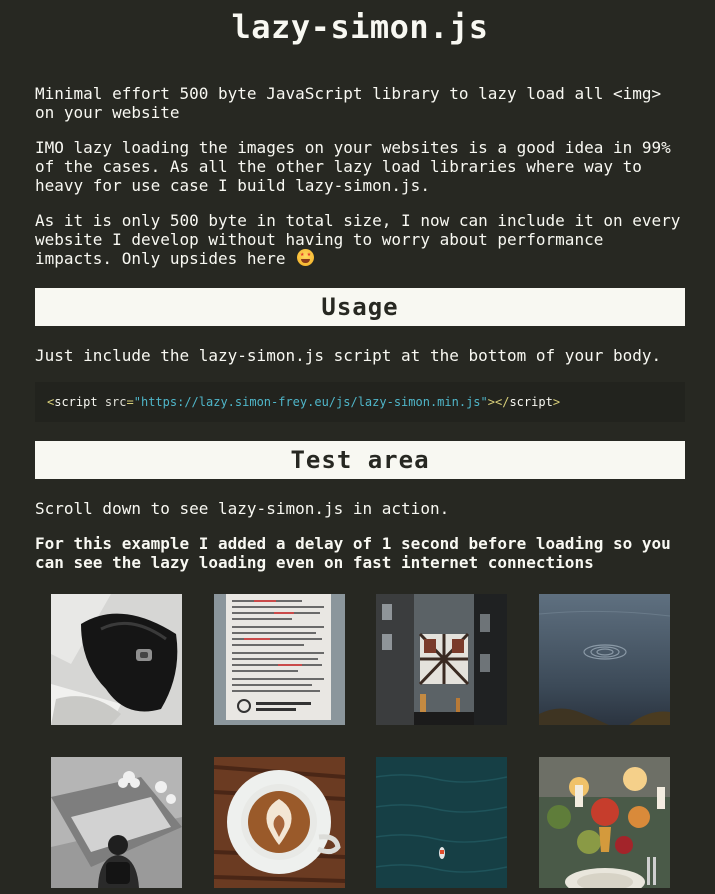 This screenshot has width=715, height=894. I want to click on code-punctuation: ></, so click(498, 402).